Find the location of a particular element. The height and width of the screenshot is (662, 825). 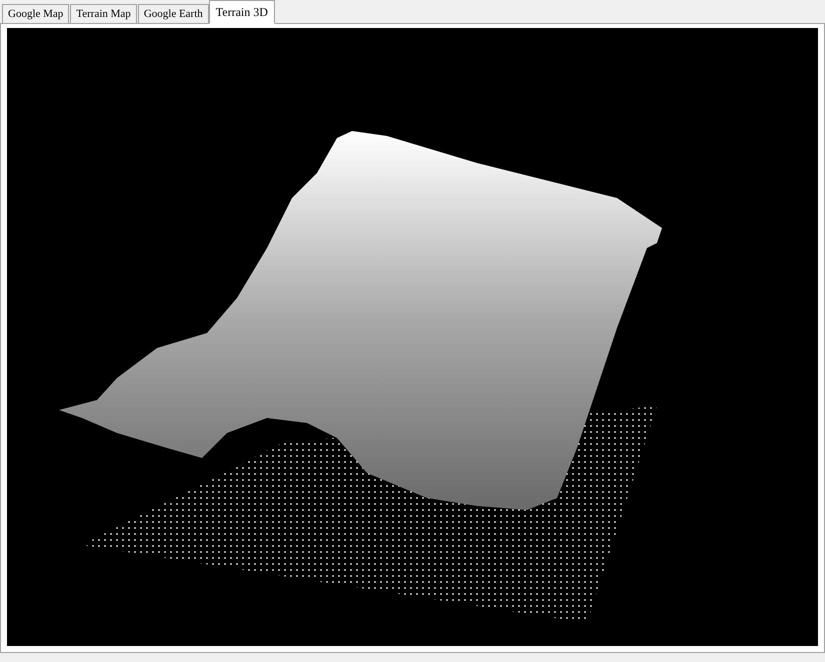

tab: Google Earth is located at coordinates (173, 14).